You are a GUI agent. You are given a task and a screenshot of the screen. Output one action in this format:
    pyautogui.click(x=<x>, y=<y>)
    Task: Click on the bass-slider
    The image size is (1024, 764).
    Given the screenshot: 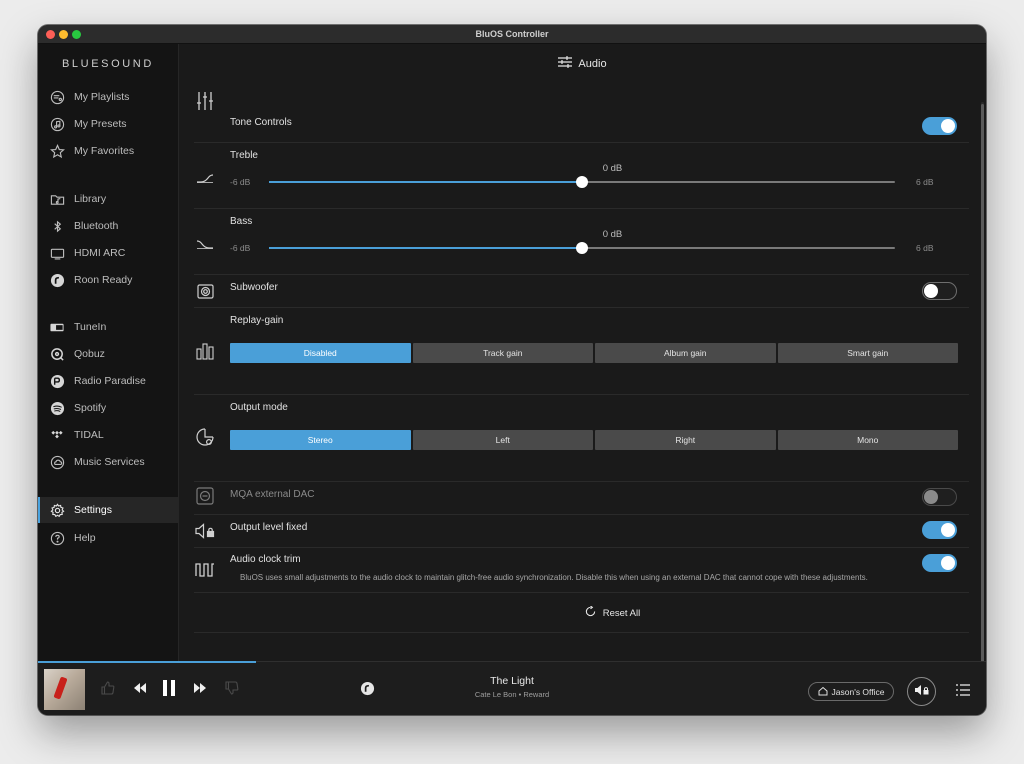 What is the action you would take?
    pyautogui.click(x=582, y=248)
    